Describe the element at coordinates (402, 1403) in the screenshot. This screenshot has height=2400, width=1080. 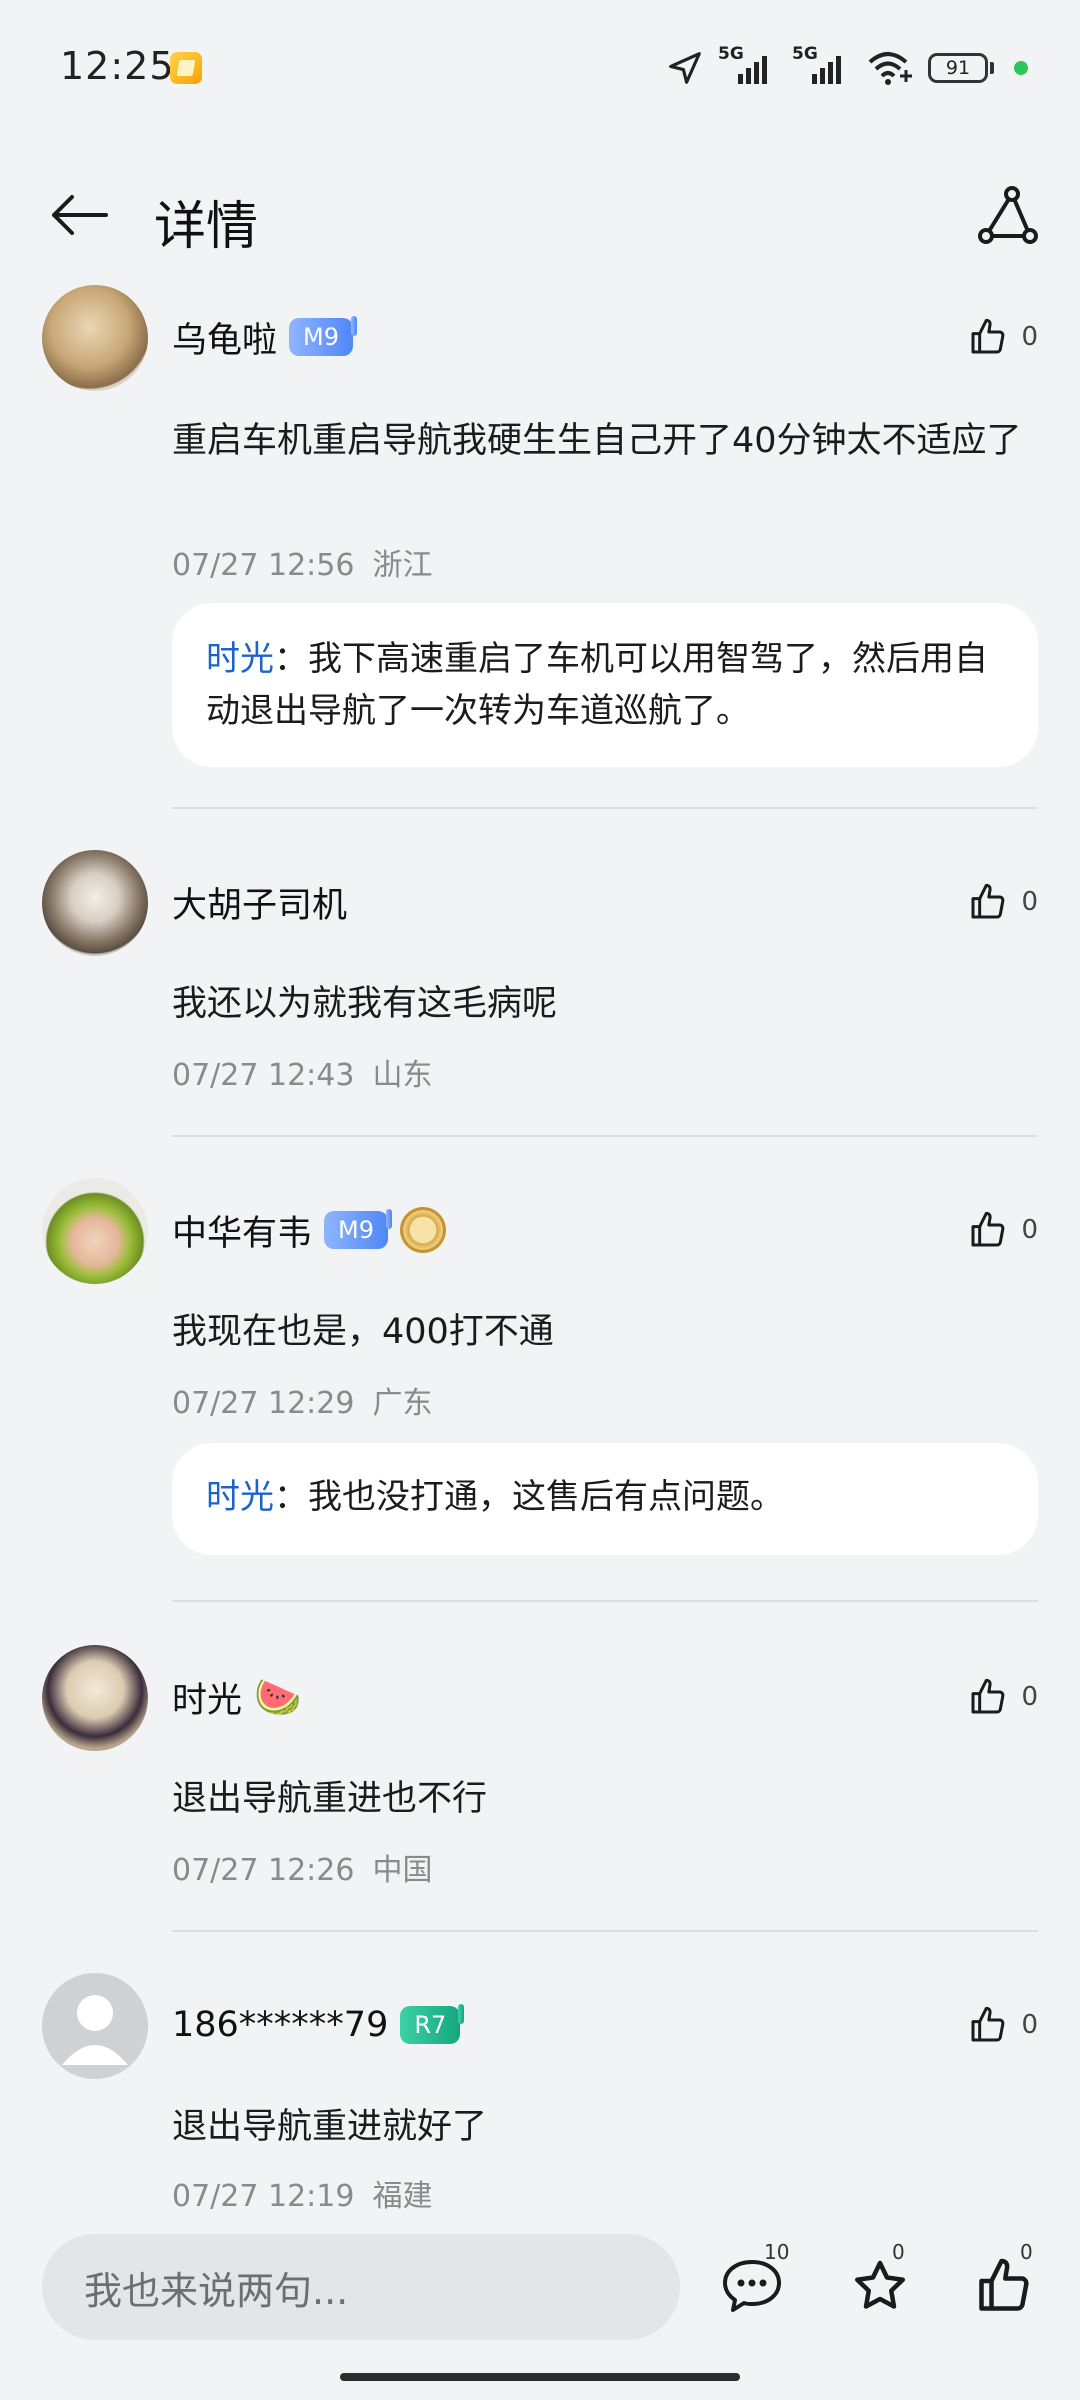
I see `comment-location: 广东` at that location.